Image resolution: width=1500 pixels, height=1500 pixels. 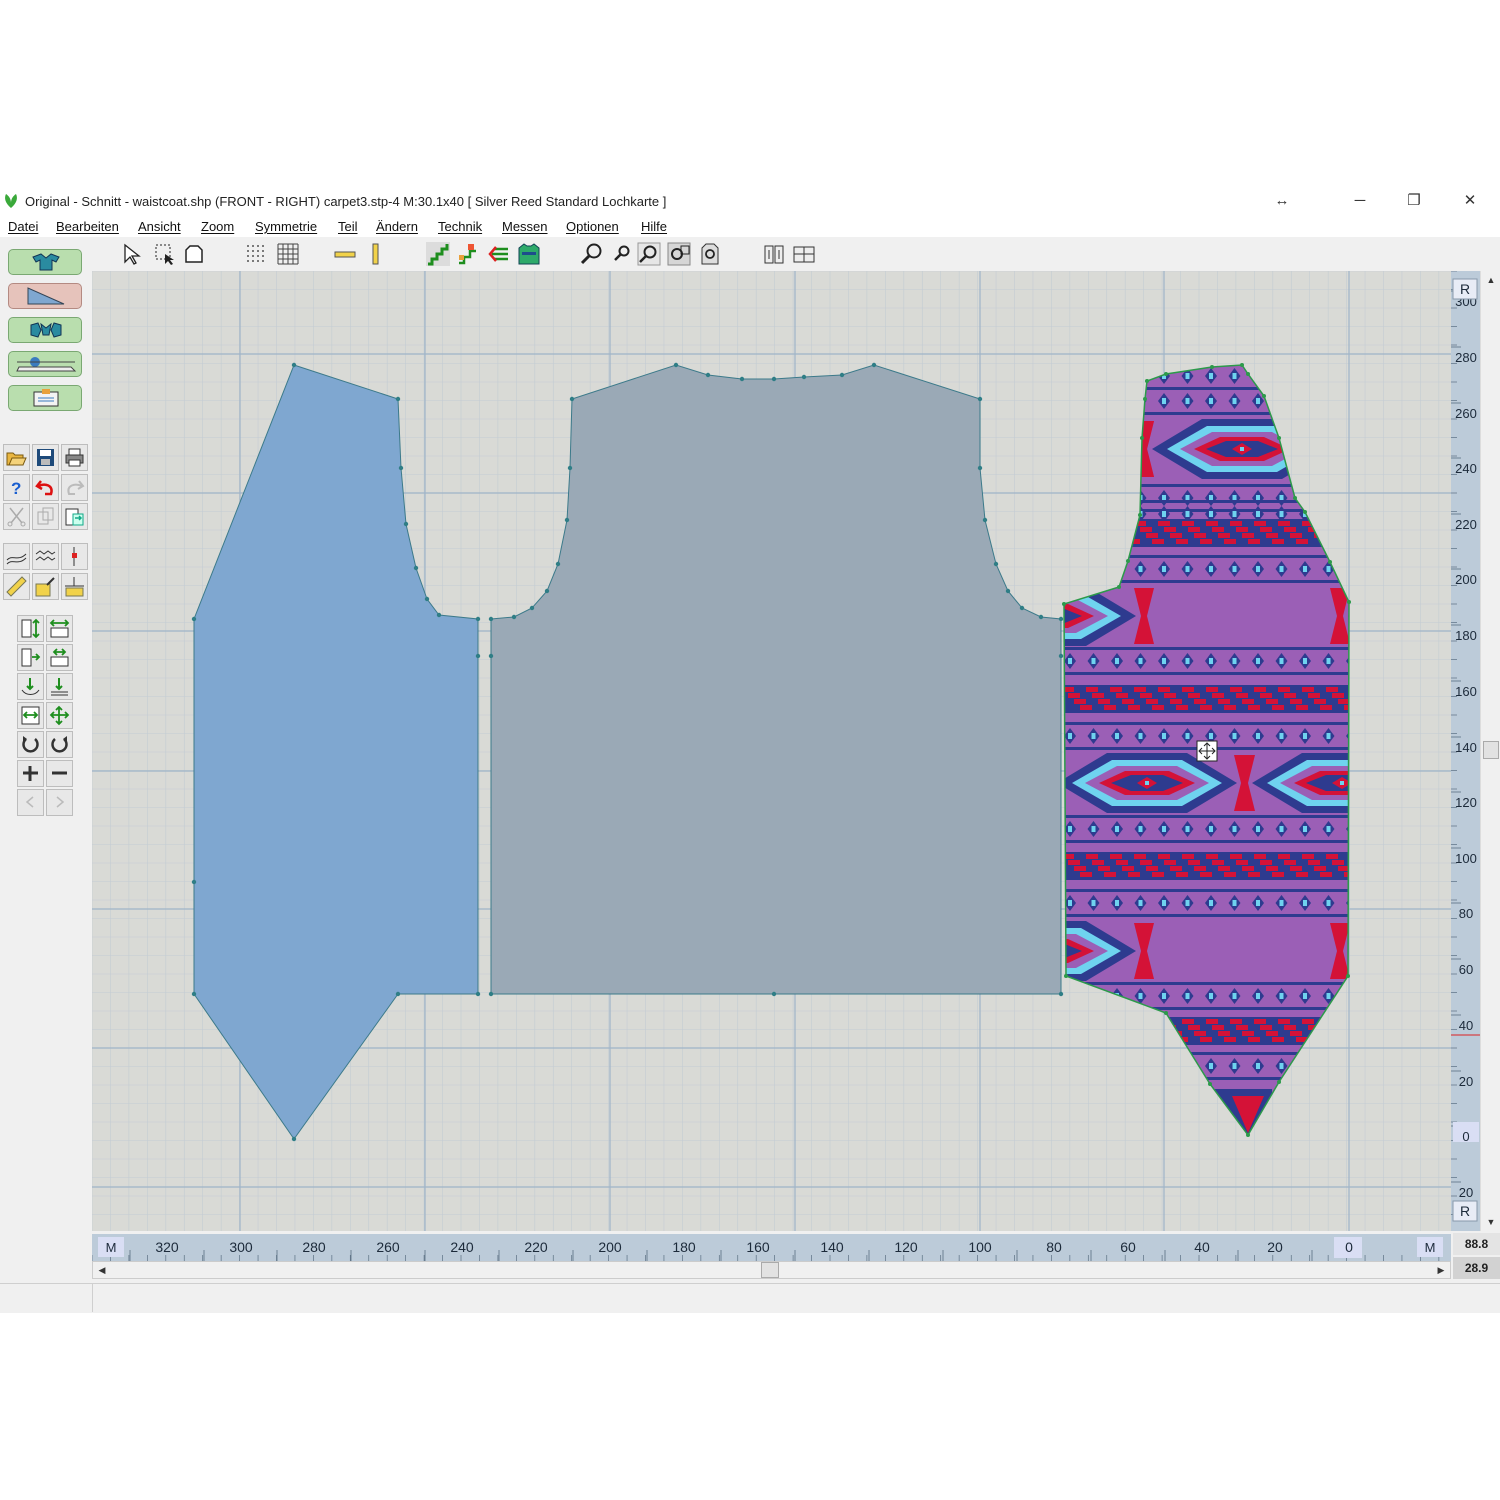 I want to click on menu-symmetrie: Symmetrie, so click(x=286, y=226).